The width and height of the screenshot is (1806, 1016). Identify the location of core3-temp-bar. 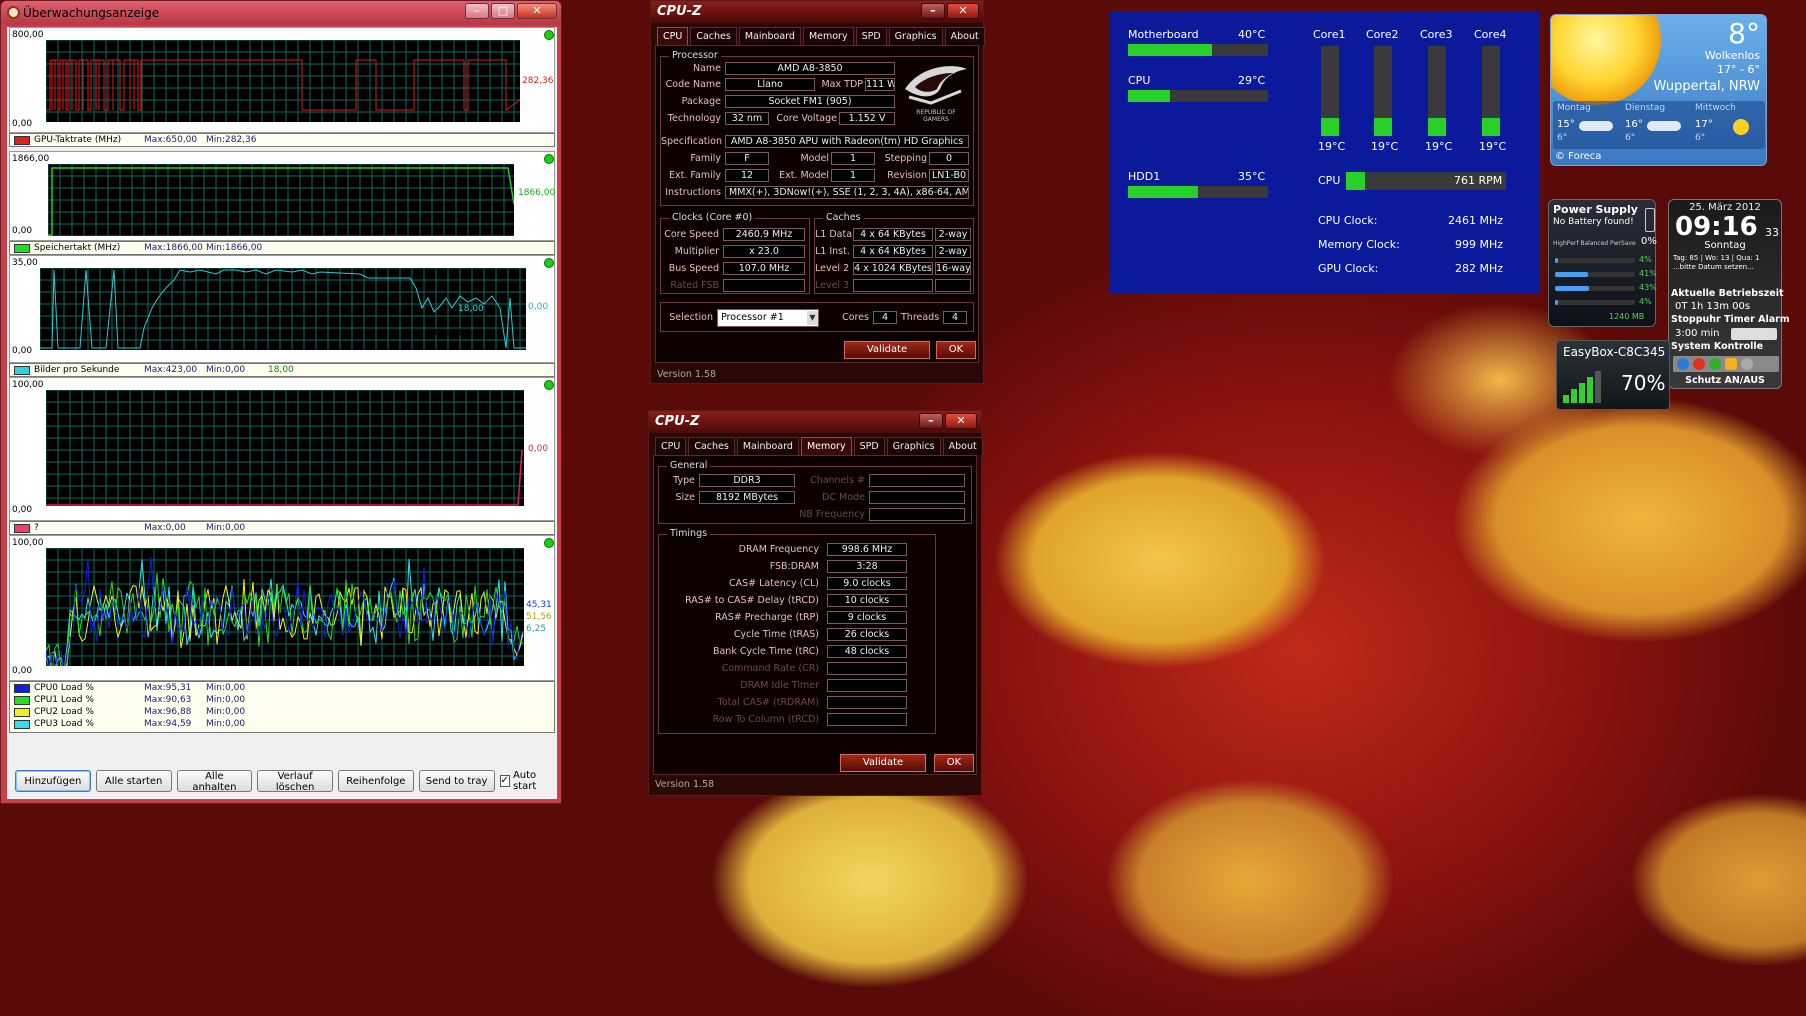
(1437, 91).